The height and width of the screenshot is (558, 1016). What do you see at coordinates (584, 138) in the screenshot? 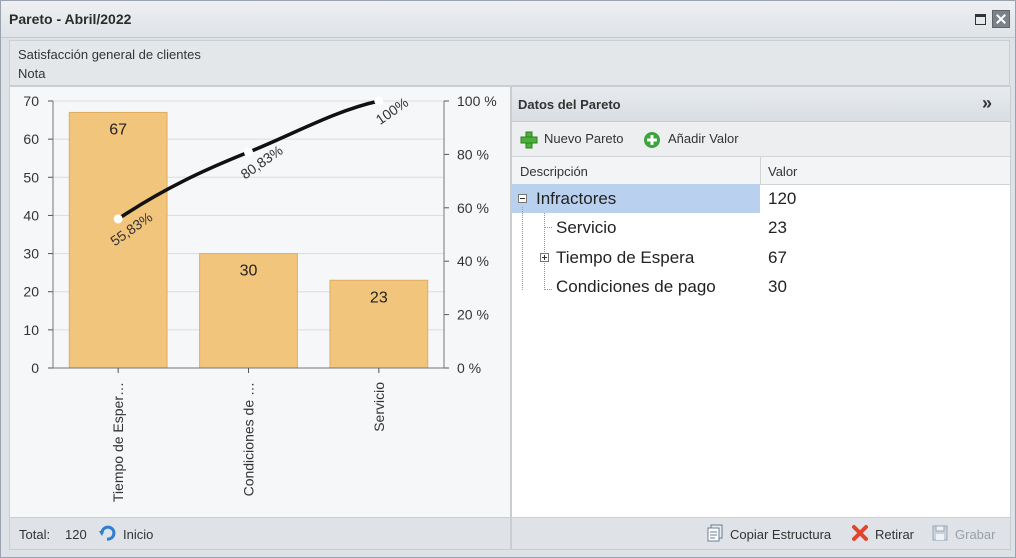
I see `new-pareto-button: Nuevo Pareto` at bounding box center [584, 138].